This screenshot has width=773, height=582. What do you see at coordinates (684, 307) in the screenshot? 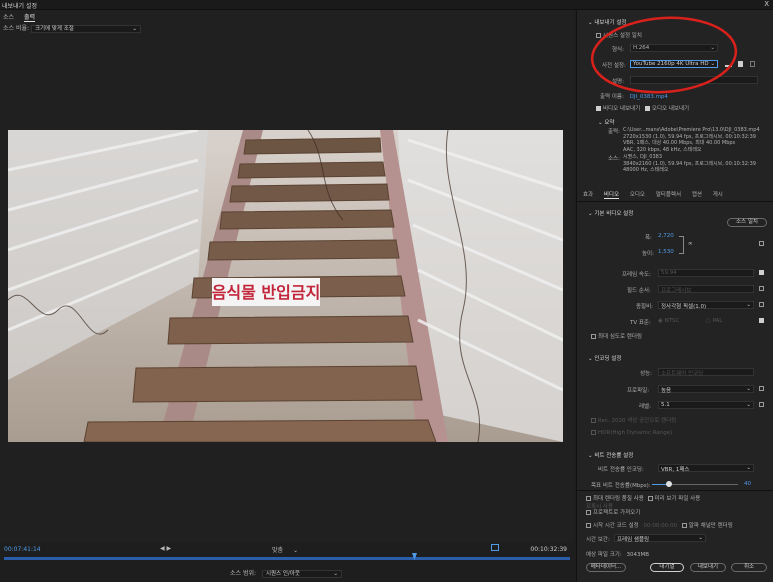
I see `aspect-value: 정사각형 픽셀(1.0)` at bounding box center [684, 307].